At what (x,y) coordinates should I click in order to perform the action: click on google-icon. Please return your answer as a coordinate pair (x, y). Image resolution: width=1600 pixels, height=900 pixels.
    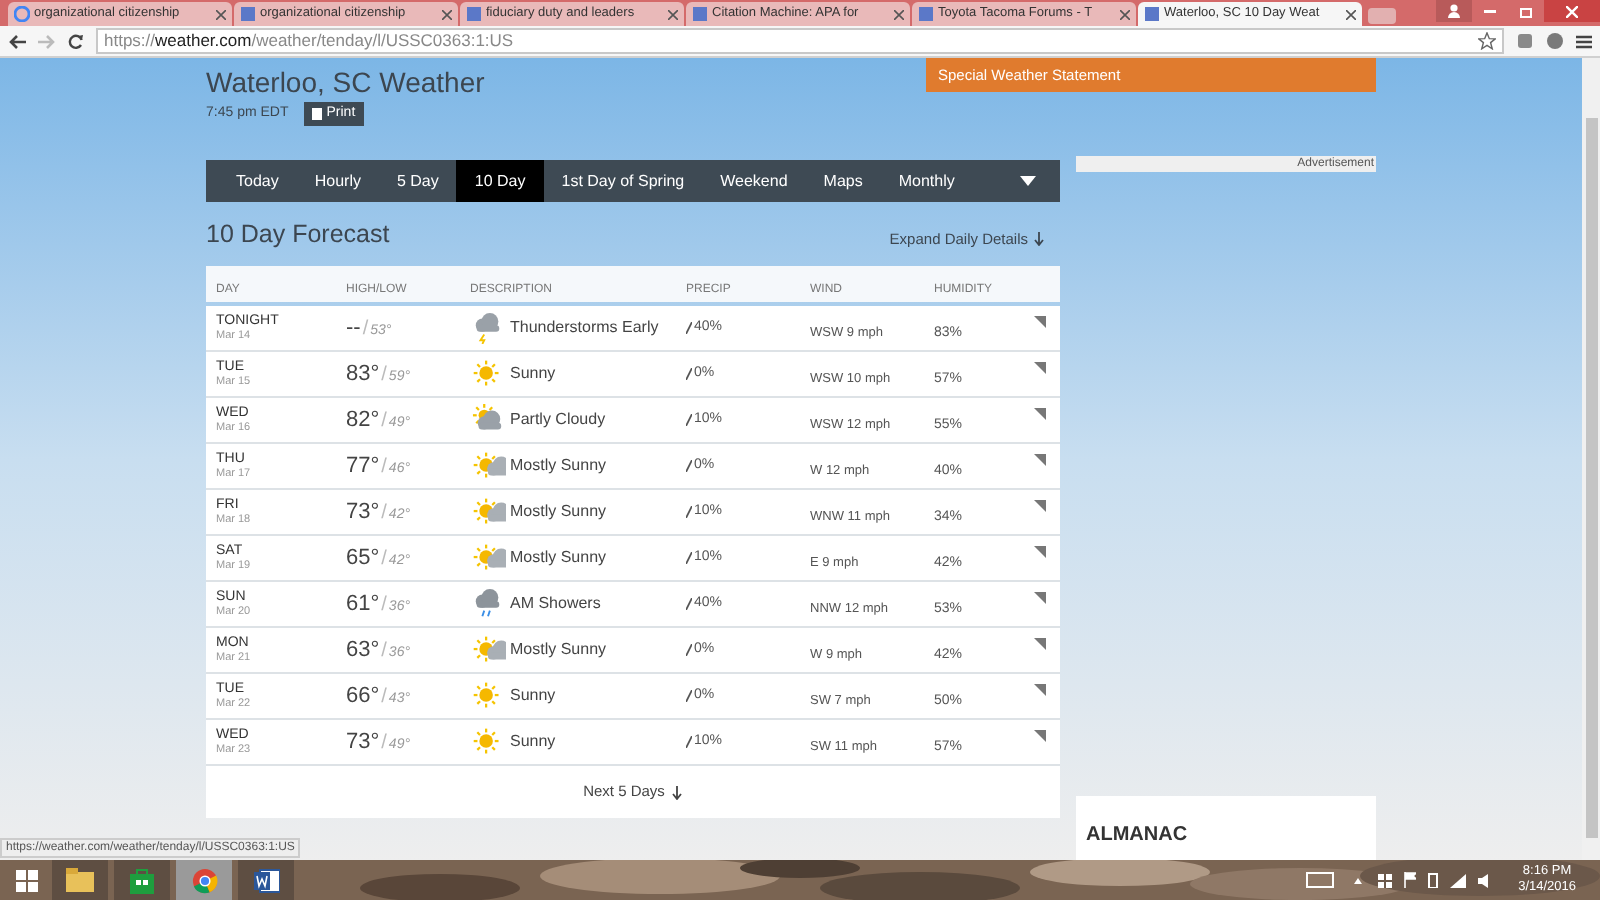
    Looking at the image, I should click on (22, 14).